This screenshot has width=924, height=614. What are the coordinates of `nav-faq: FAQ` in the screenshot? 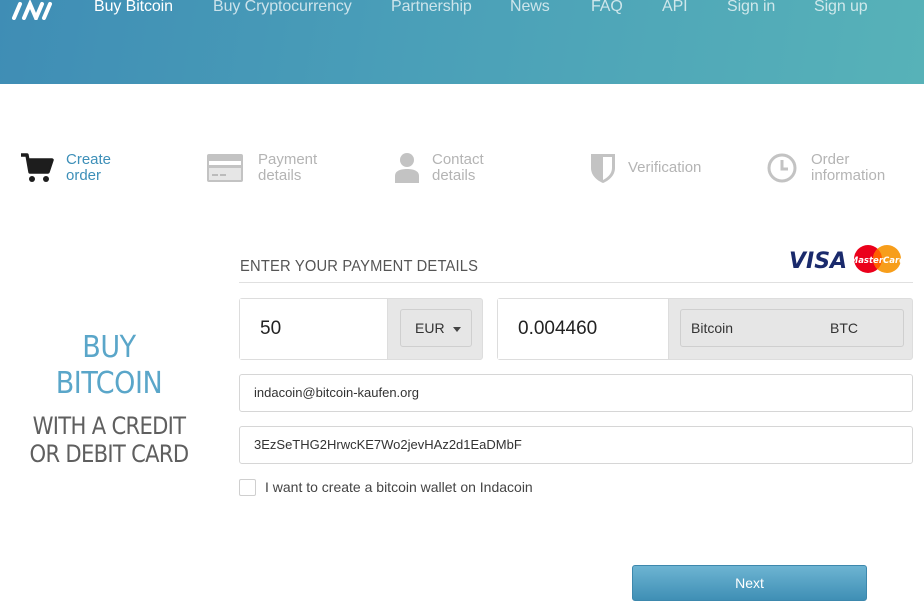 It's located at (607, 8).